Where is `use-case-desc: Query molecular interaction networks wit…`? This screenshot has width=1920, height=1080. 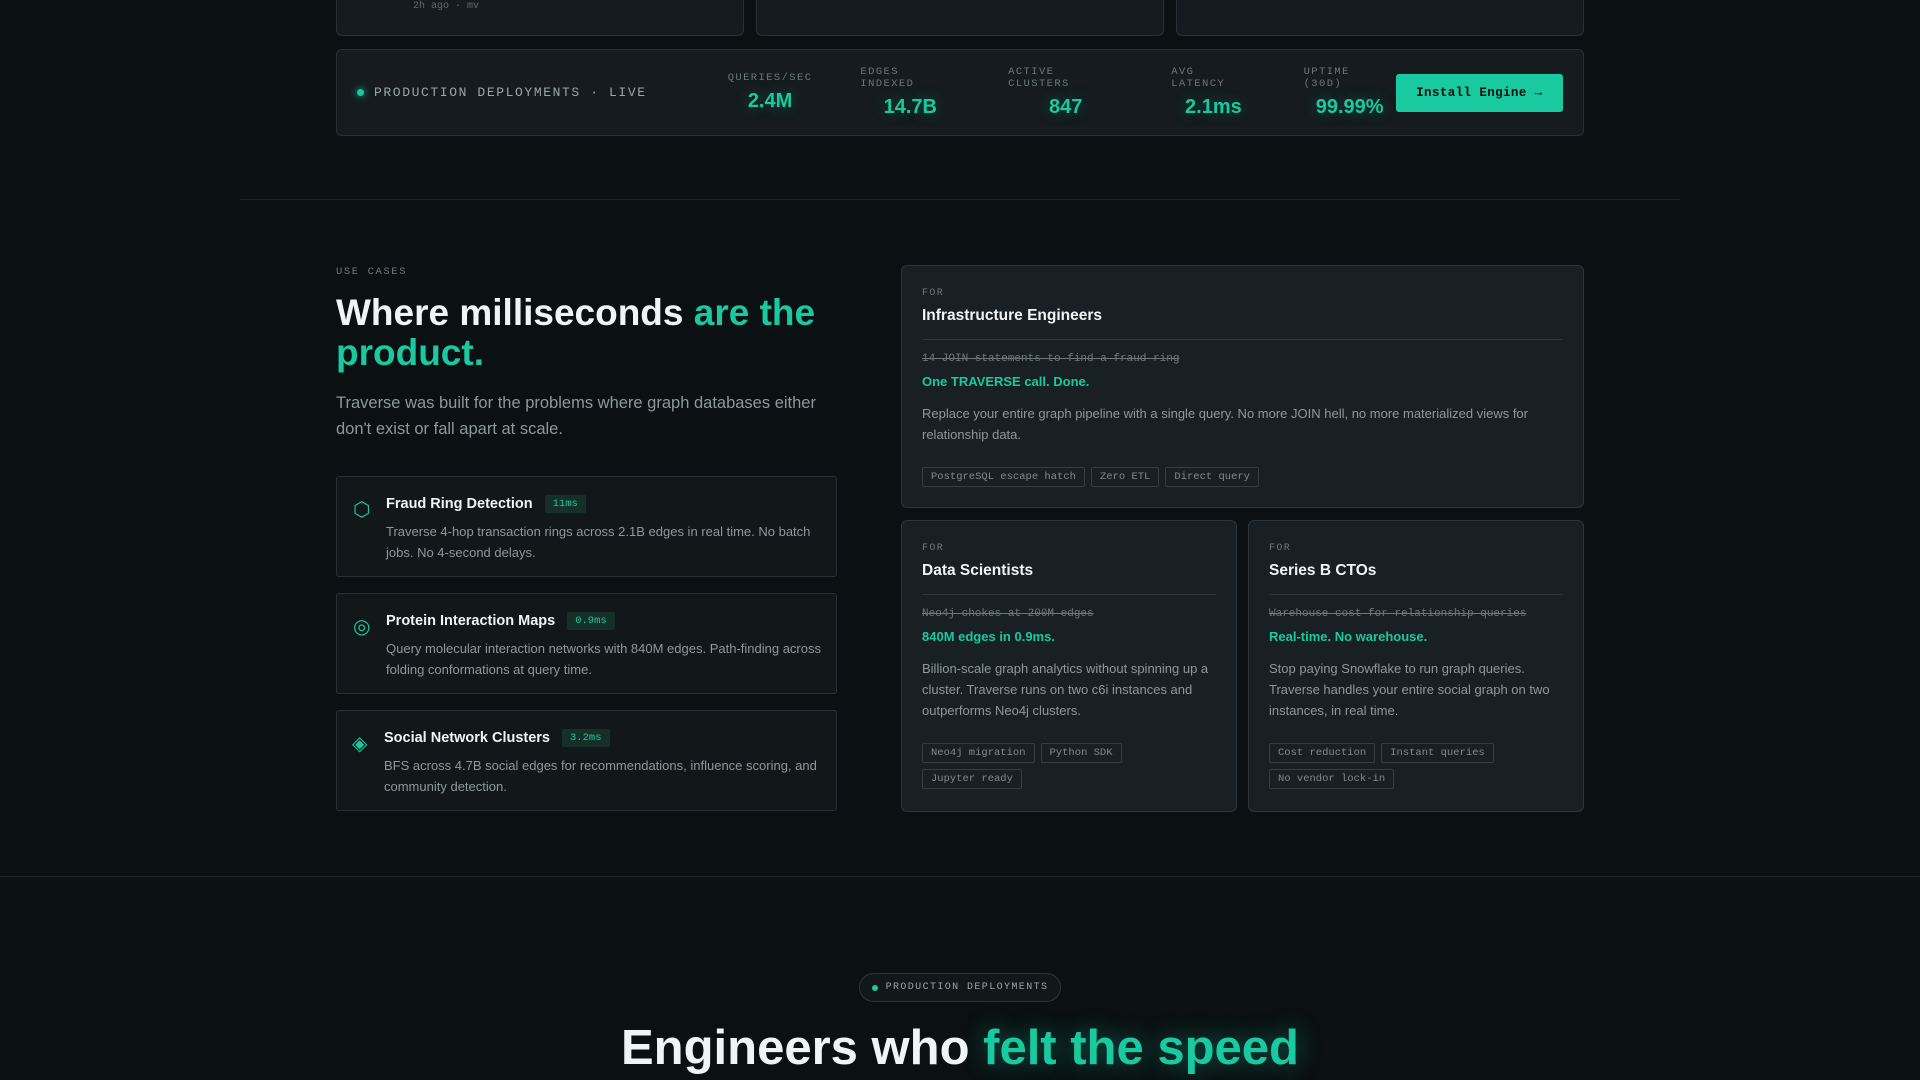 use-case-desc: Query molecular interaction networks wit… is located at coordinates (603, 659).